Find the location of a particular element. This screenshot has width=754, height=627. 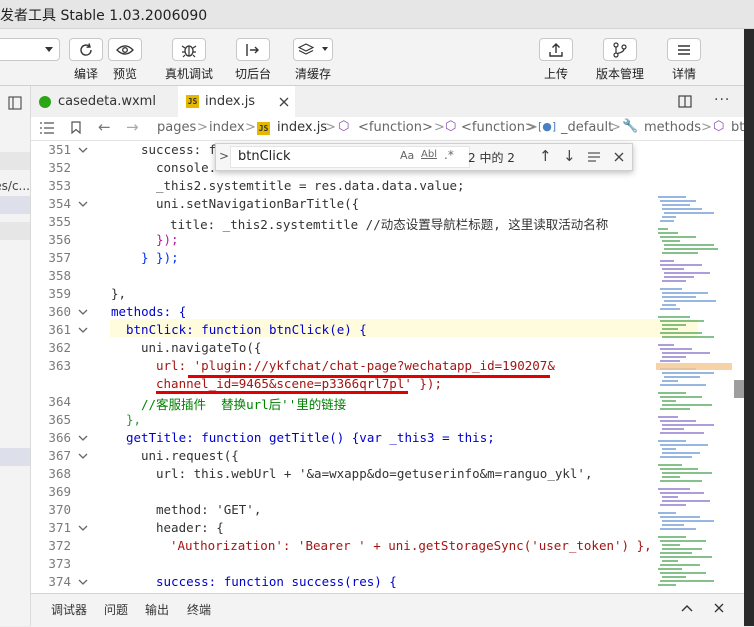

refresh-icon is located at coordinates (86, 49).